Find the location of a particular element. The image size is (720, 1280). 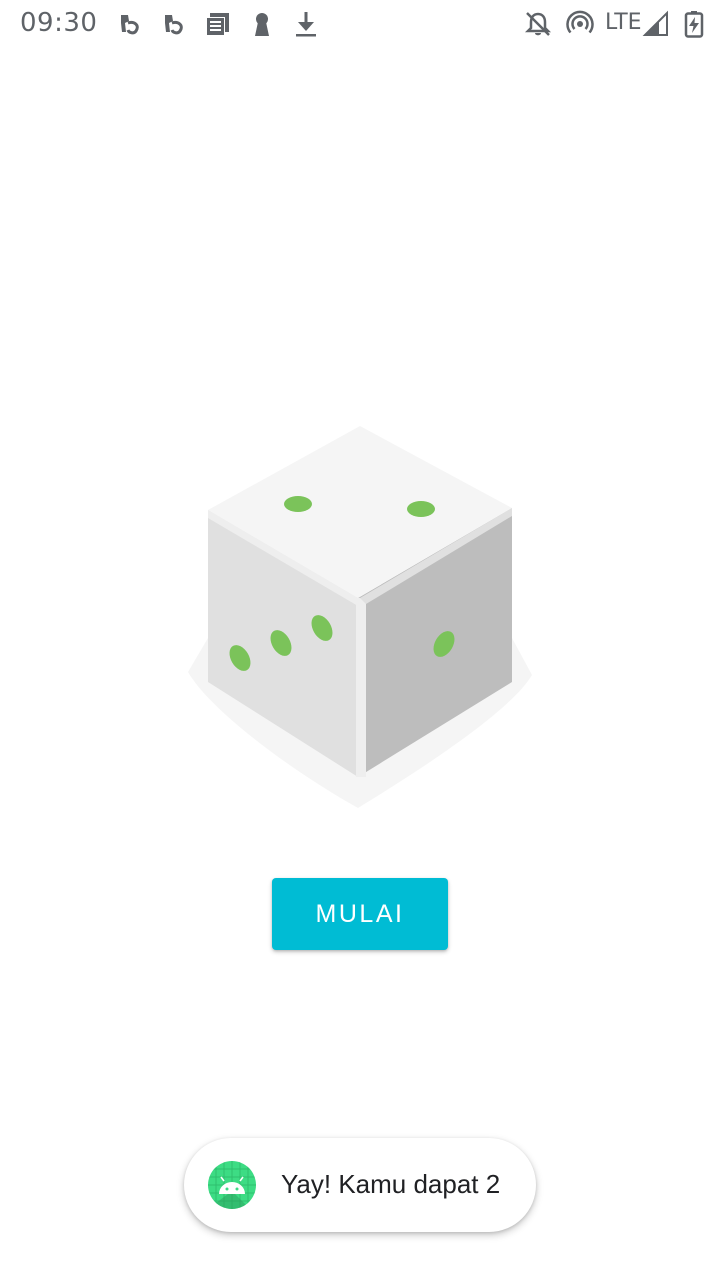

network-type: LTE is located at coordinates (623, 22).